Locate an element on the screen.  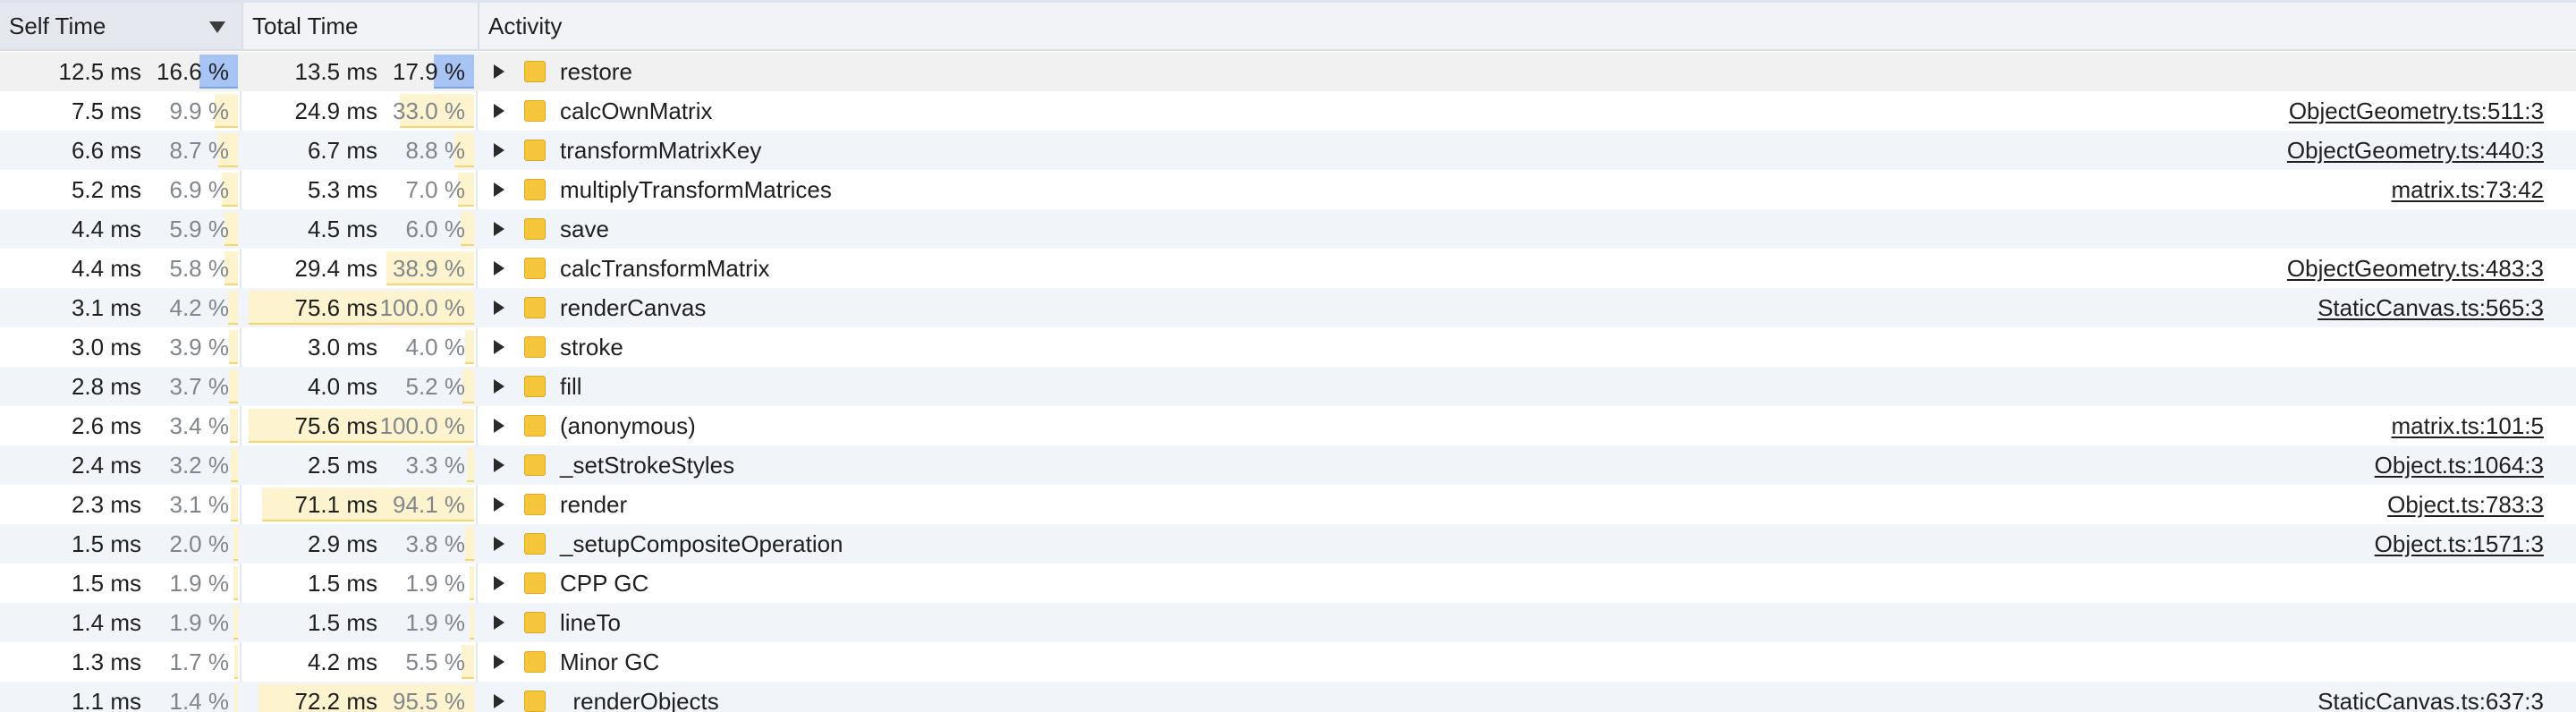
self-time-ms: 1.5 ms is located at coordinates (106, 583).